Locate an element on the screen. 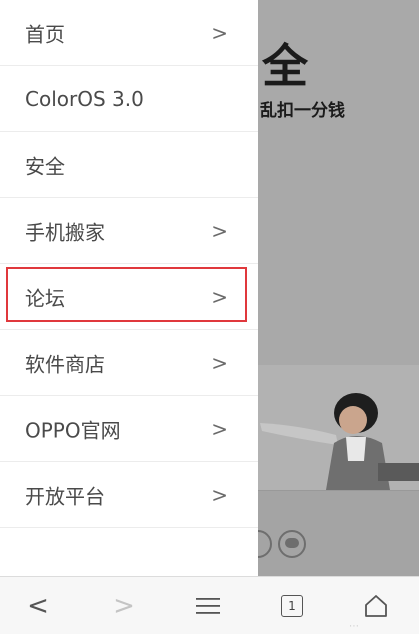 This screenshot has height=634, width=419. child-photo is located at coordinates (338, 427).